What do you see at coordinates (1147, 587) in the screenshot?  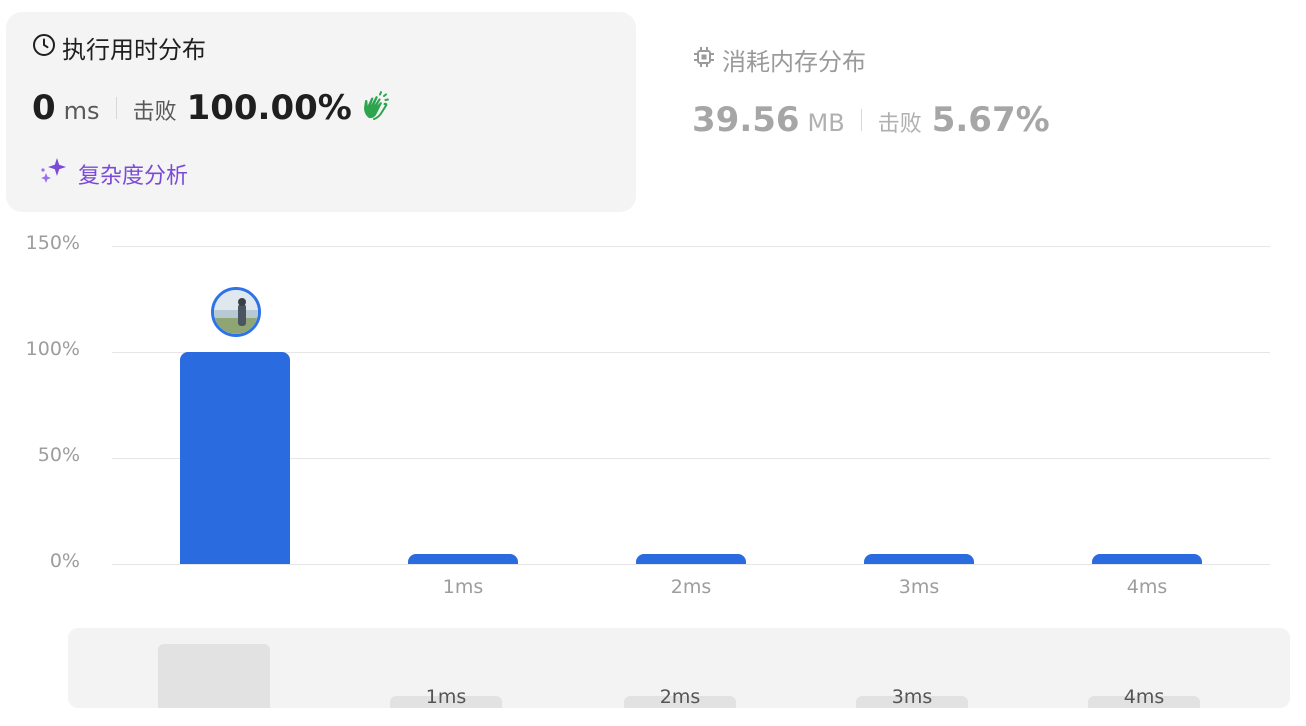 I see `x-tick-label: 4ms` at bounding box center [1147, 587].